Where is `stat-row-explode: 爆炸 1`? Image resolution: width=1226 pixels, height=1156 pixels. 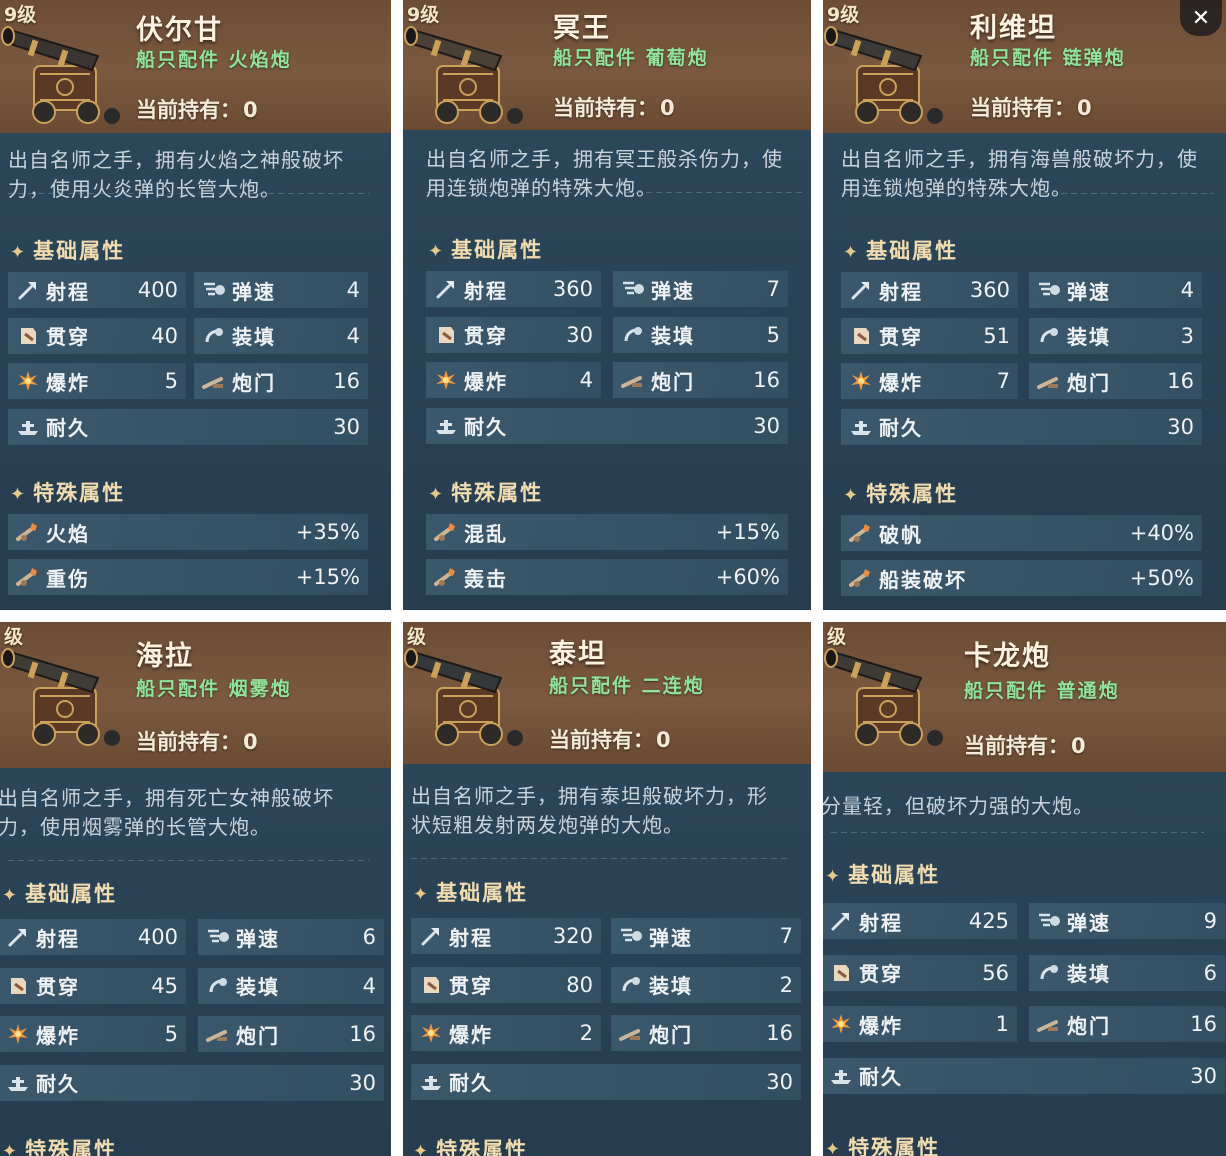
stat-row-explode: 爆炸 1 is located at coordinates (920, 1024).